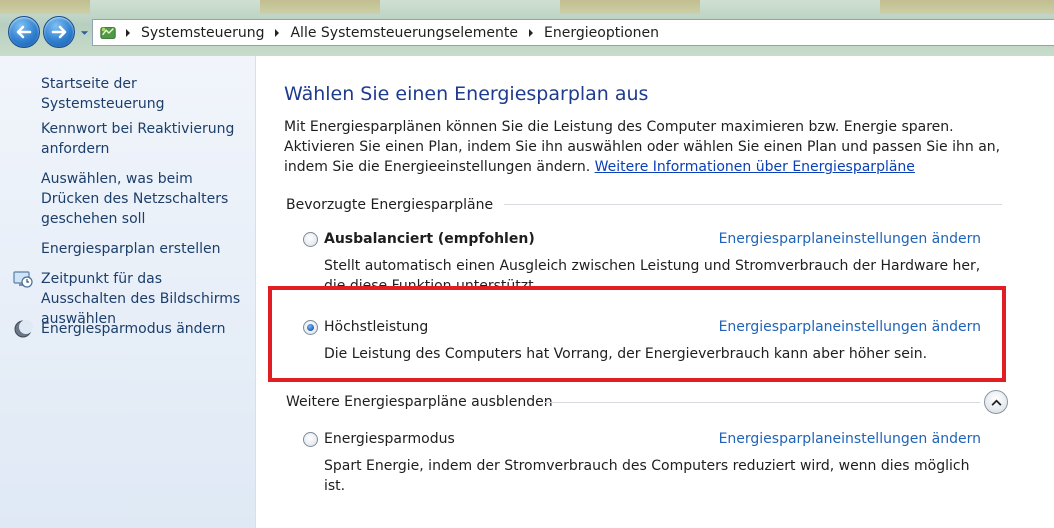 The height and width of the screenshot is (528, 1054). I want to click on breadcrumb-energieoptionen: Energieoptionen, so click(601, 33).